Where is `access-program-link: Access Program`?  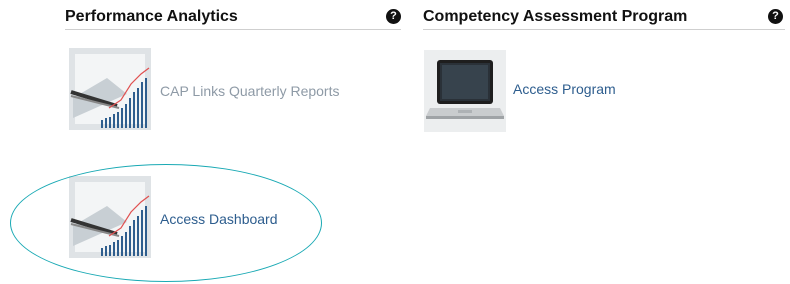 access-program-link: Access Program is located at coordinates (564, 89).